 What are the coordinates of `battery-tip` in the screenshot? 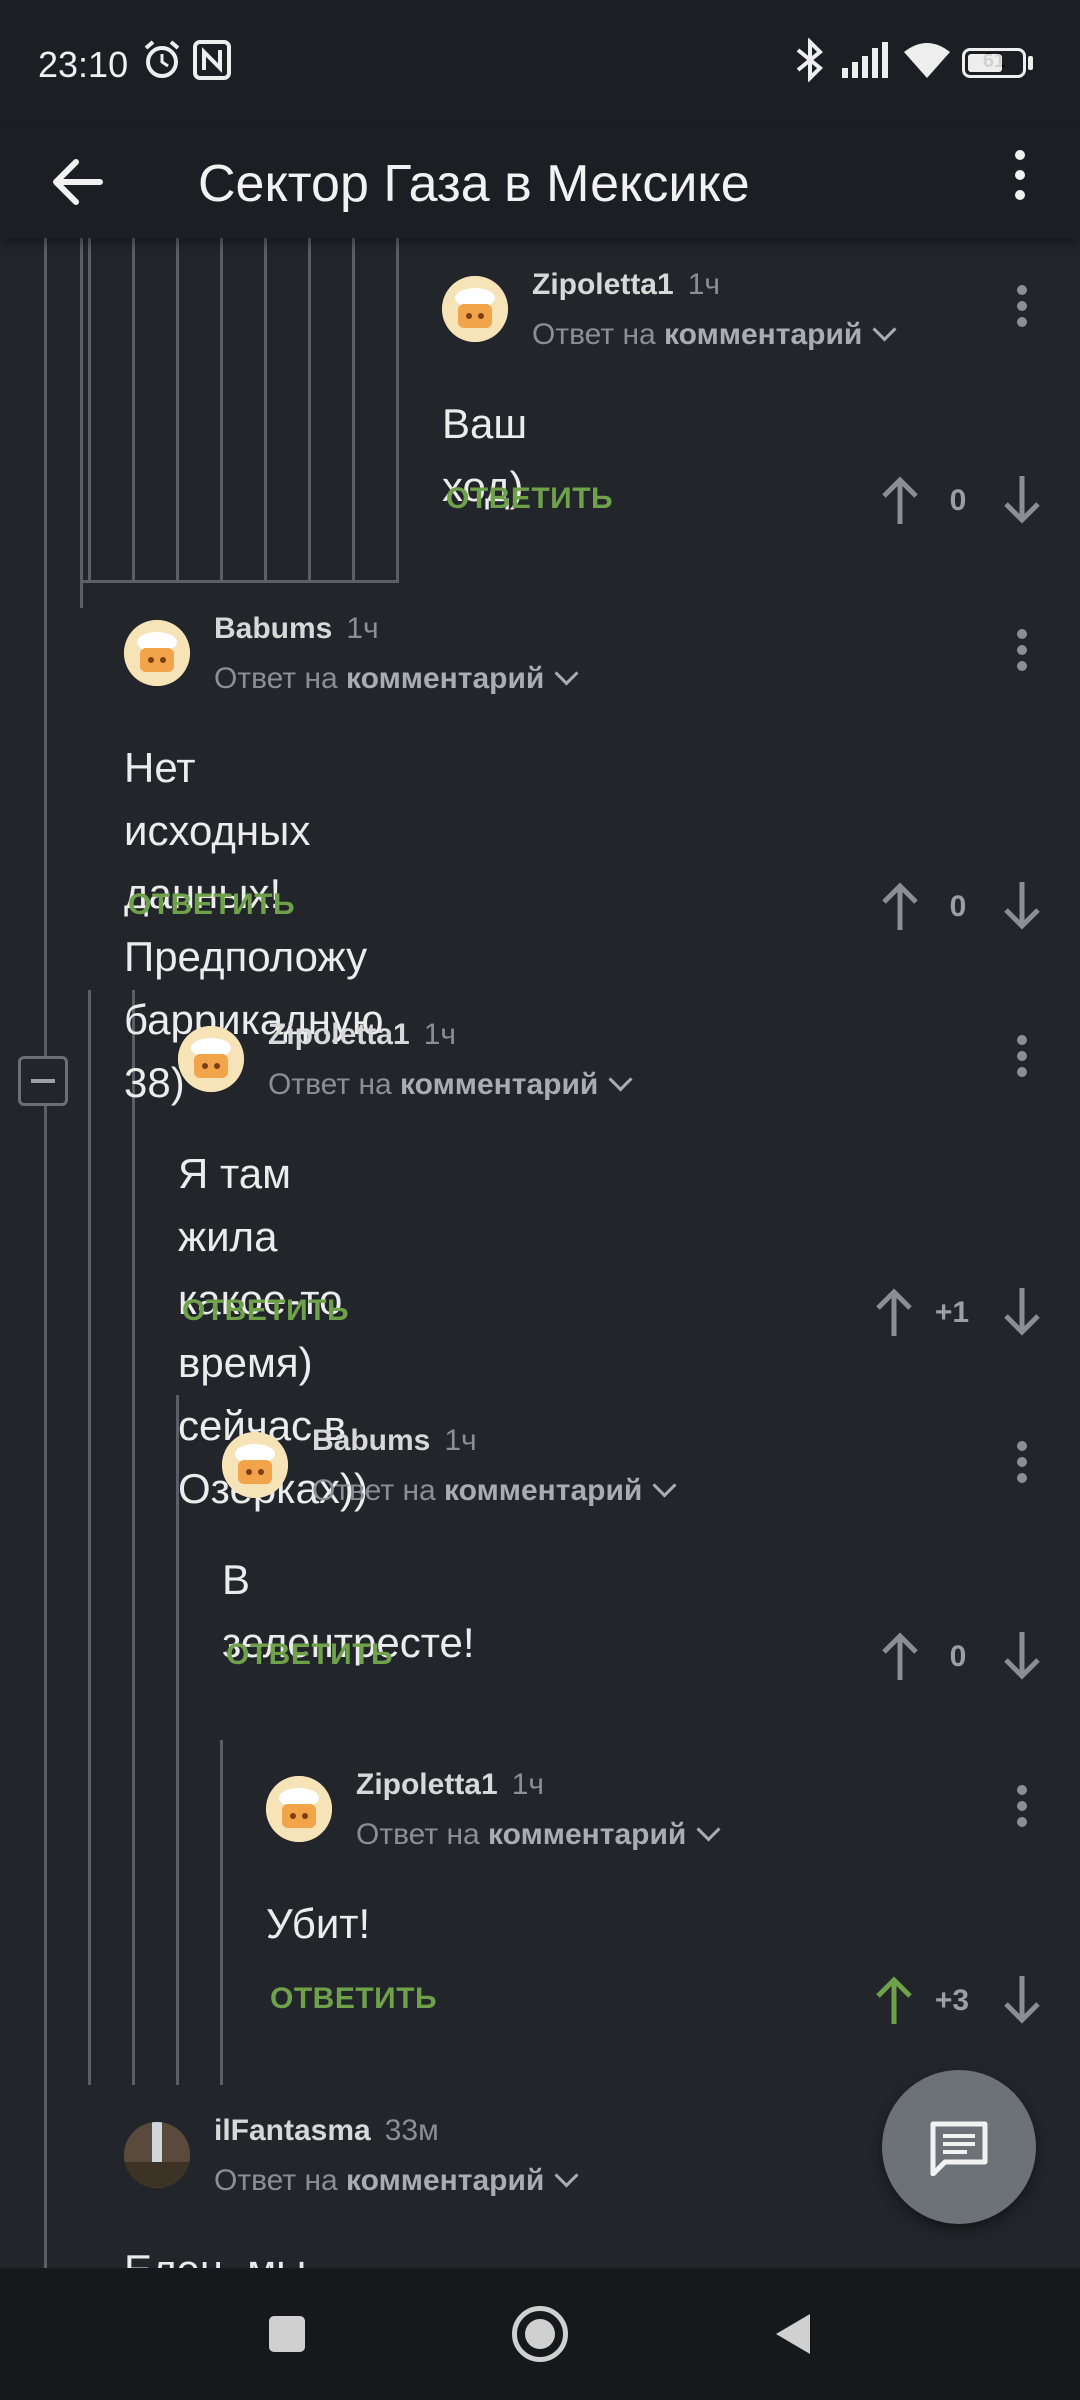 It's located at (1030, 63).